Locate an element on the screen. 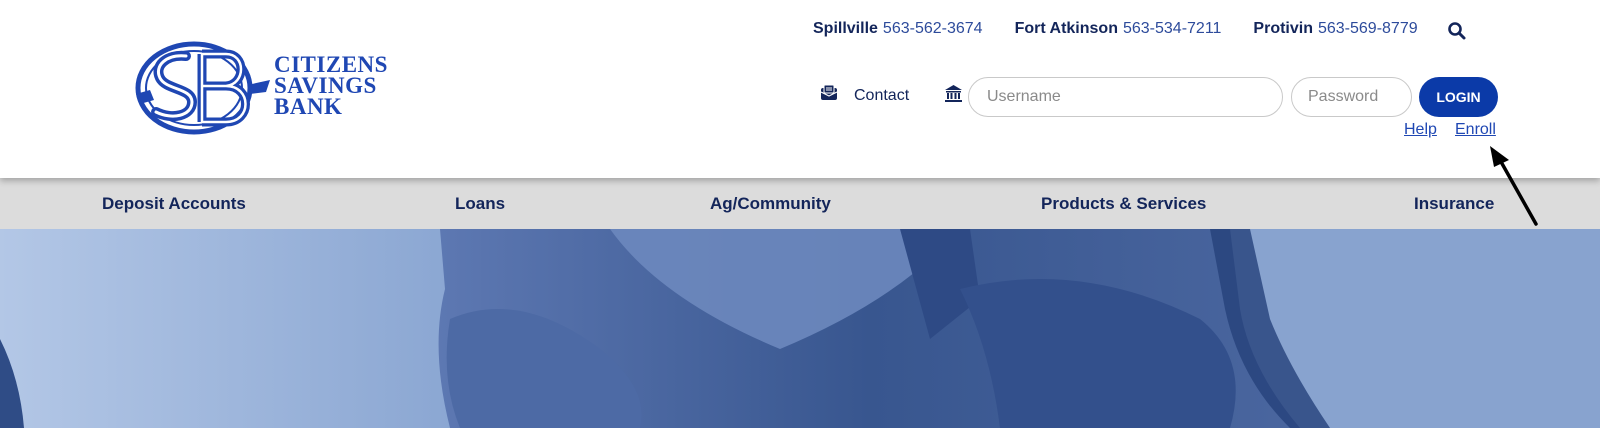  branch-phone-protivin: Protivin 563-569-8779 is located at coordinates (1335, 29).